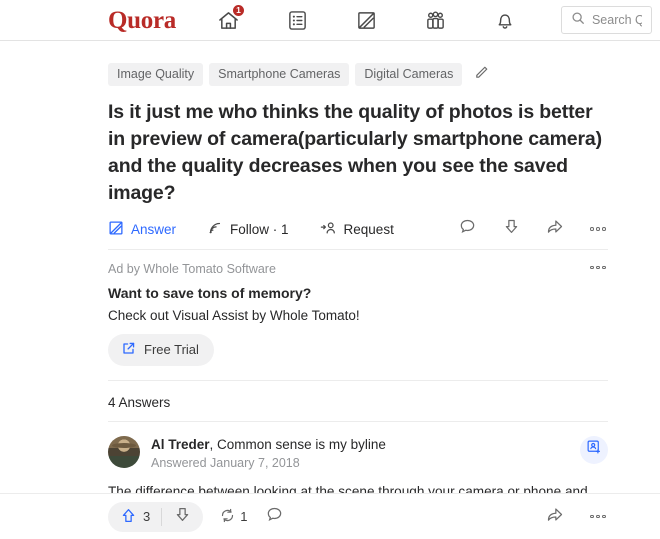  Describe the element at coordinates (128, 517) in the screenshot. I see `upvote-icon` at that location.